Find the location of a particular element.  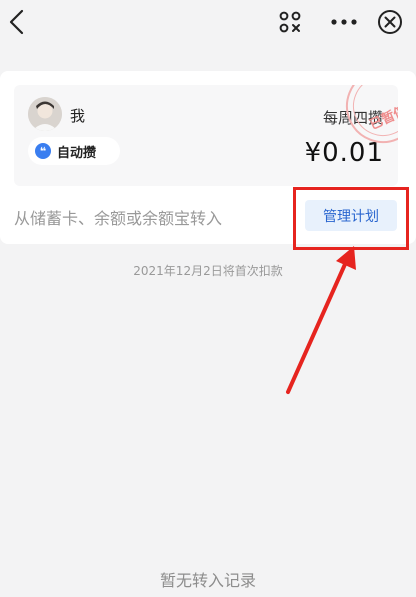

save-amount: ¥0.01 is located at coordinates (344, 153).